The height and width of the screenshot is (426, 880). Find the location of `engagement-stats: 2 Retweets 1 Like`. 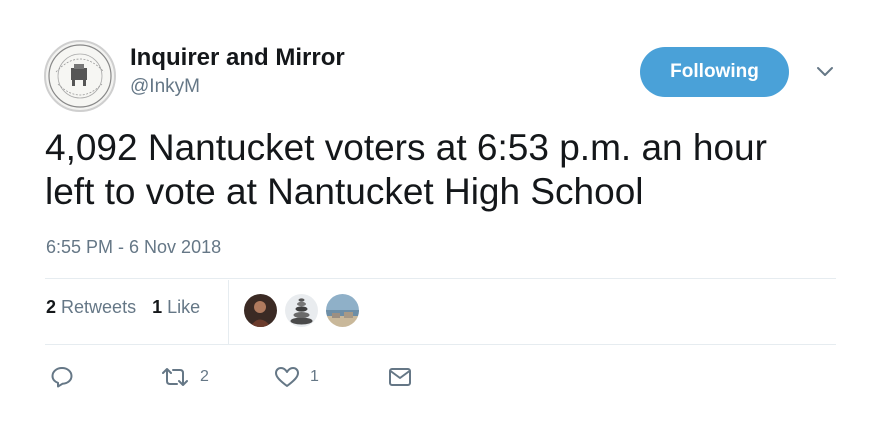

engagement-stats: 2 Retweets 1 Like is located at coordinates (123, 307).